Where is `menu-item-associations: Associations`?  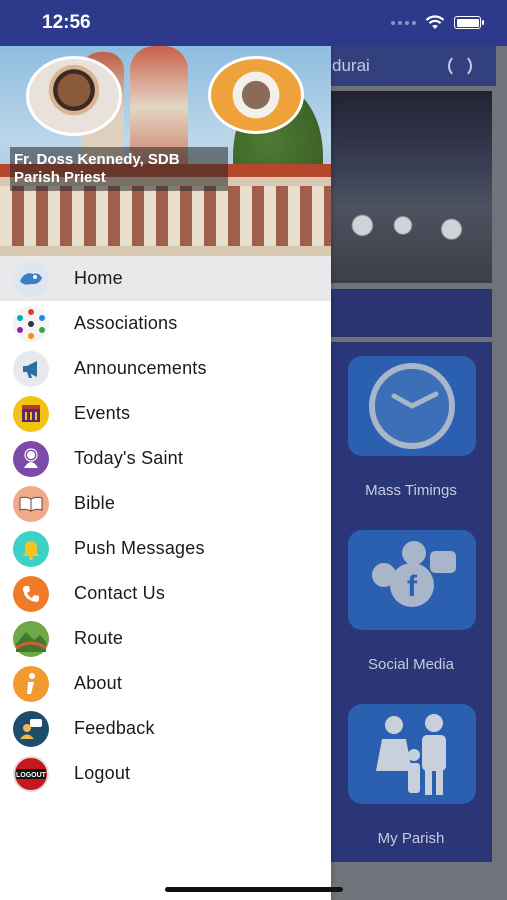
menu-item-associations: Associations is located at coordinates (165, 323).